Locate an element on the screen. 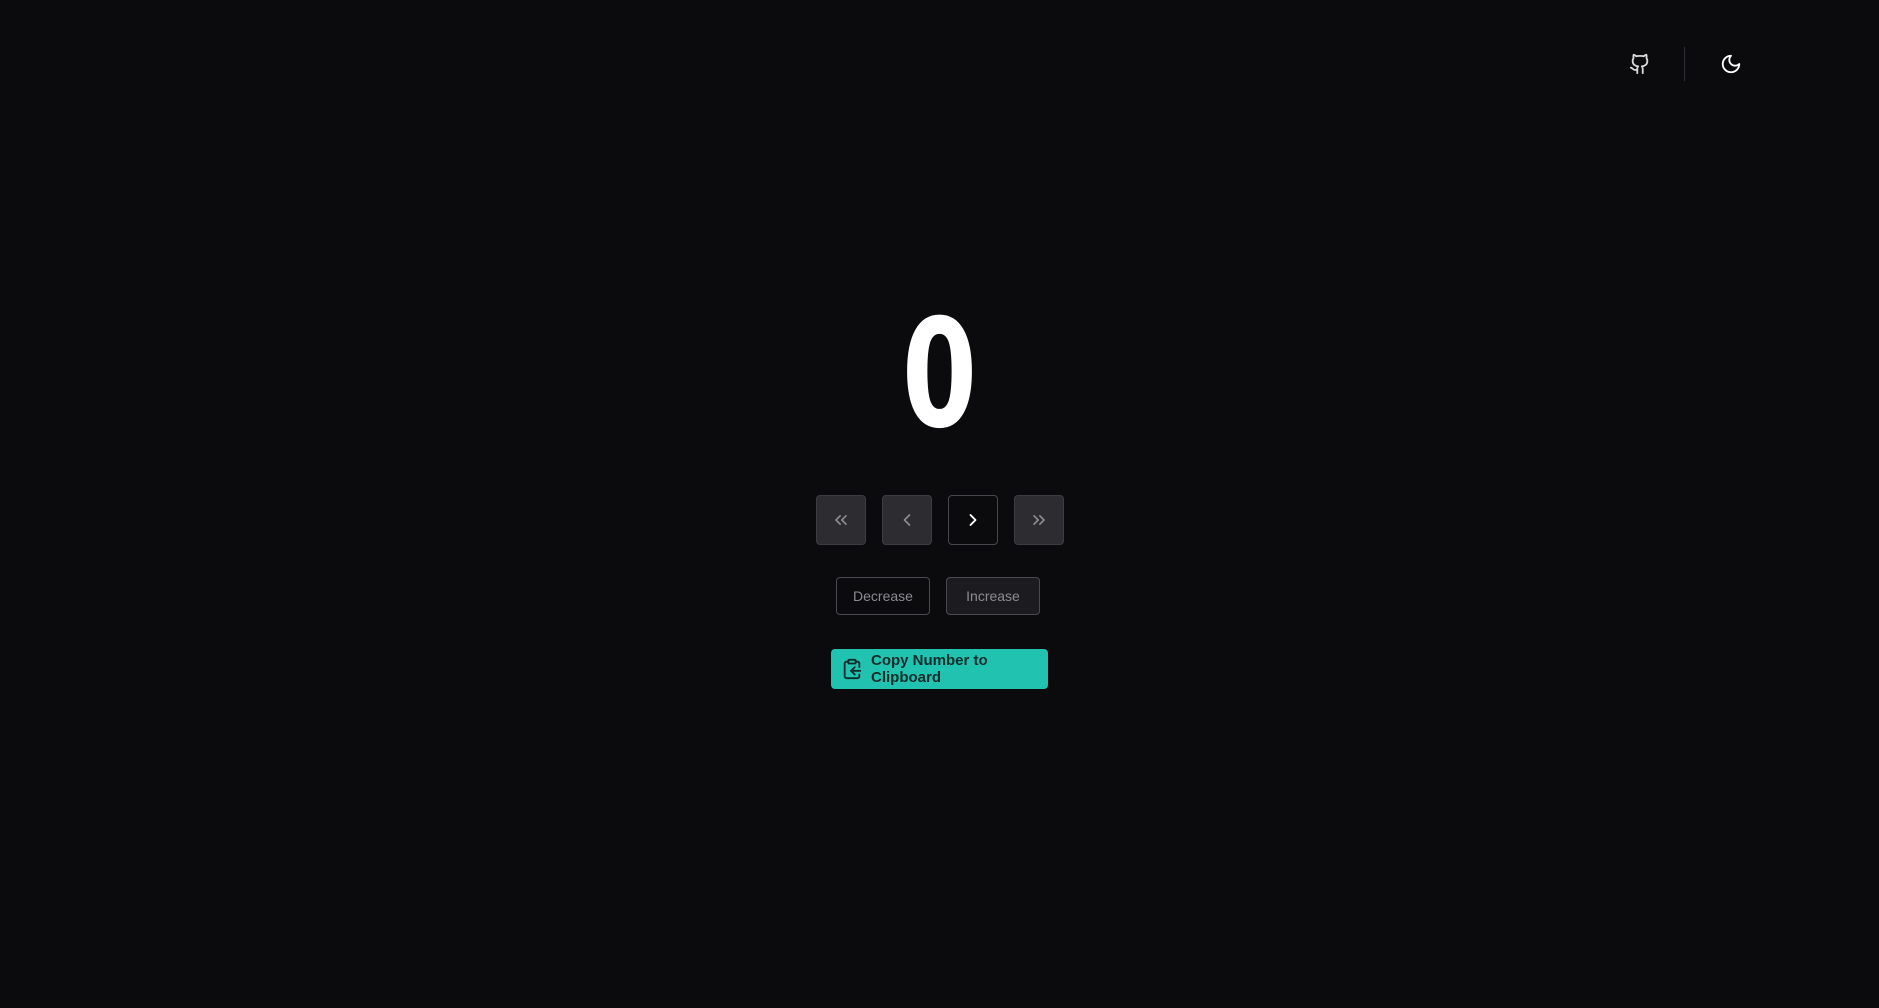  theme-toggle-button is located at coordinates (1731, 64).